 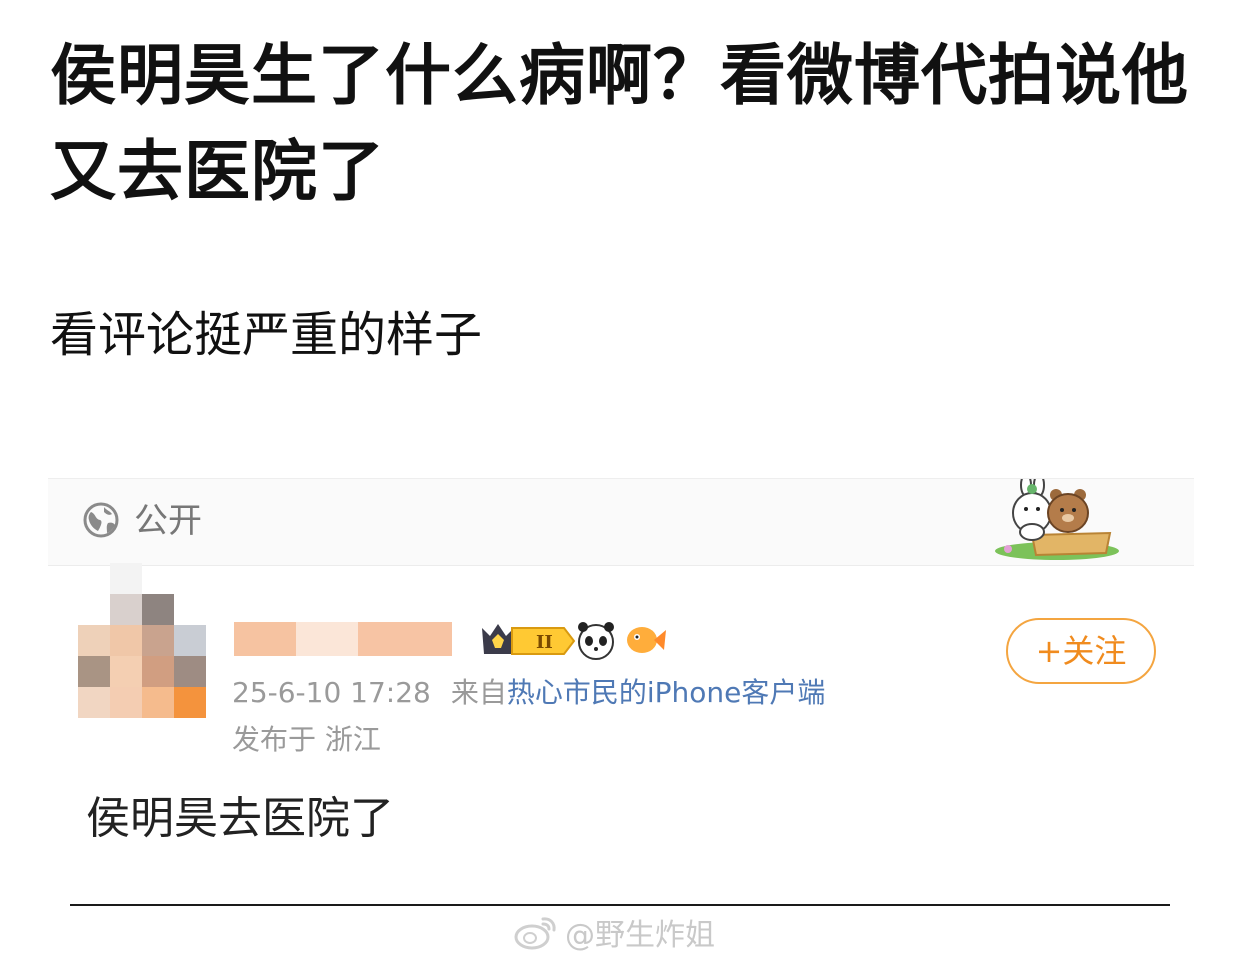 I want to click on rabbit-bear-sticker-icon, so click(x=1057, y=519).